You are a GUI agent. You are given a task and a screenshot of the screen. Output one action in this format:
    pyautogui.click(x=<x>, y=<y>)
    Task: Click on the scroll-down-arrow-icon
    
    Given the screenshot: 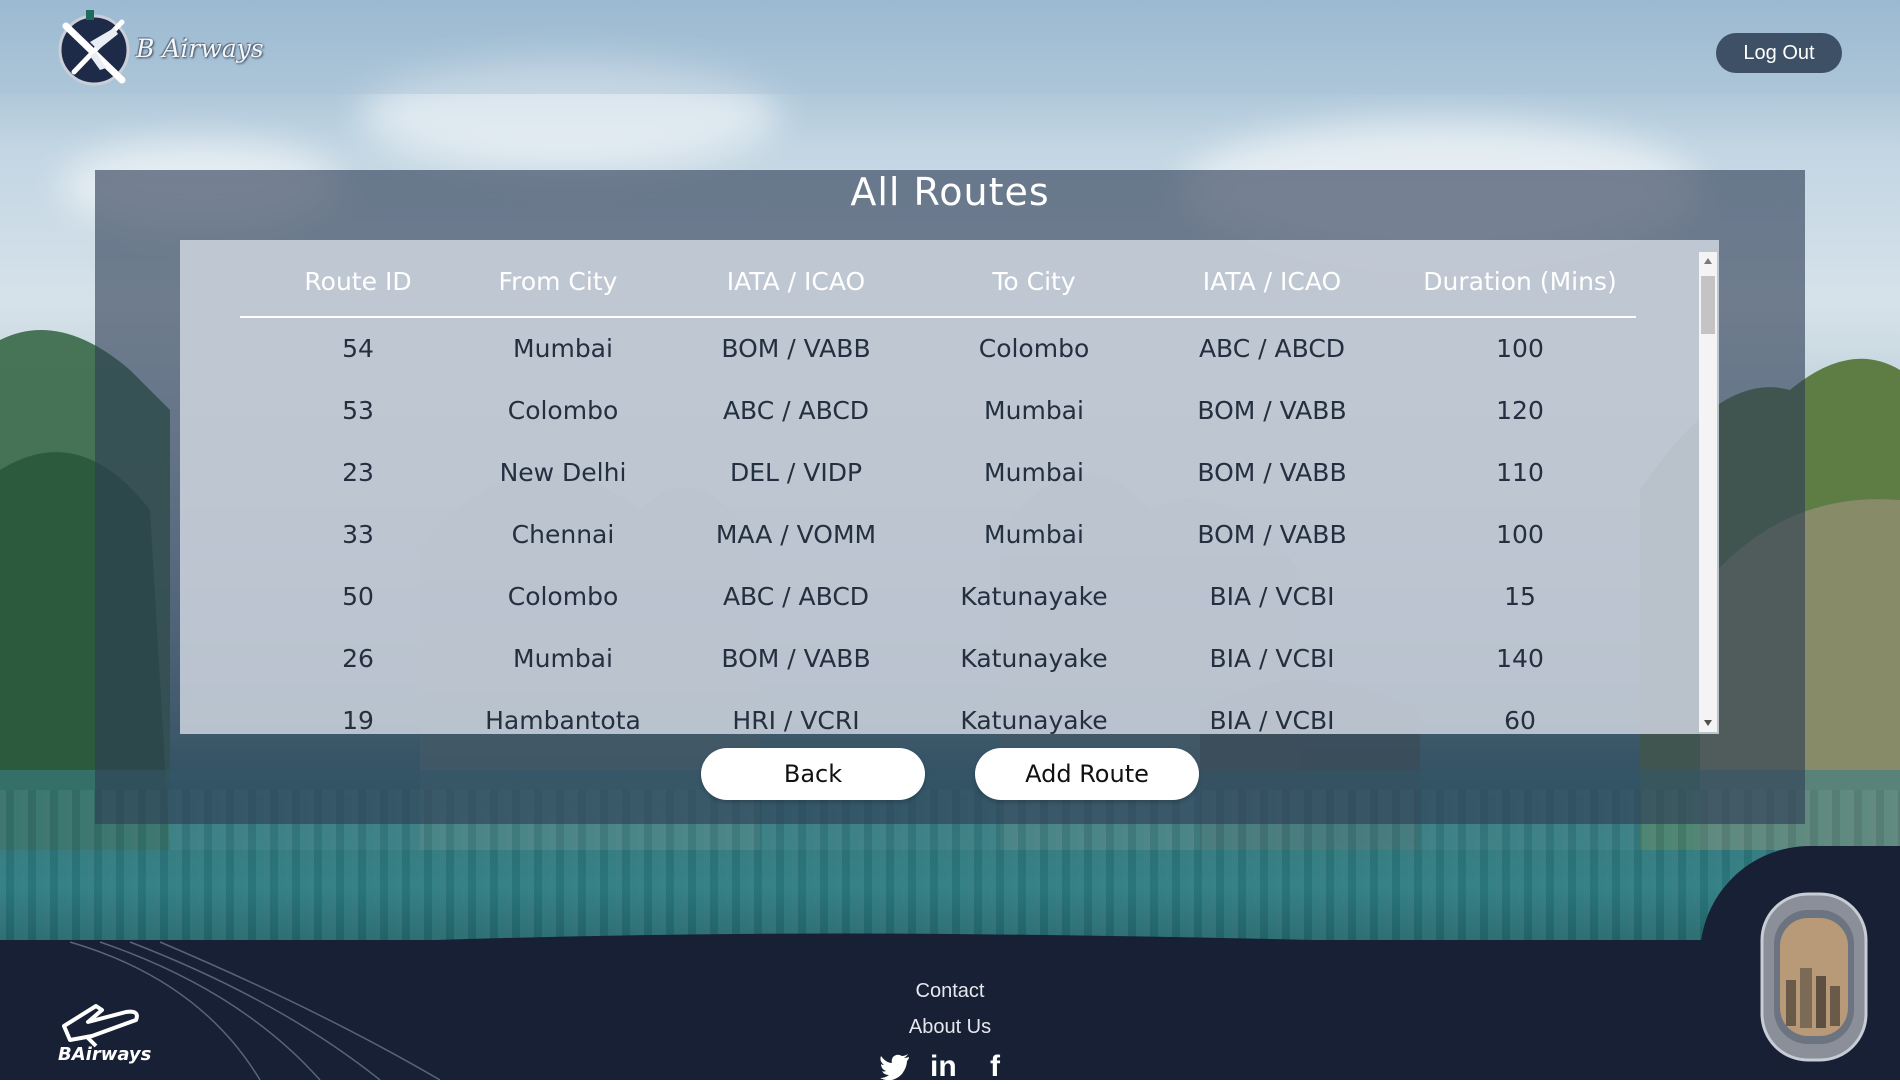 What is the action you would take?
    pyautogui.click(x=1708, y=723)
    